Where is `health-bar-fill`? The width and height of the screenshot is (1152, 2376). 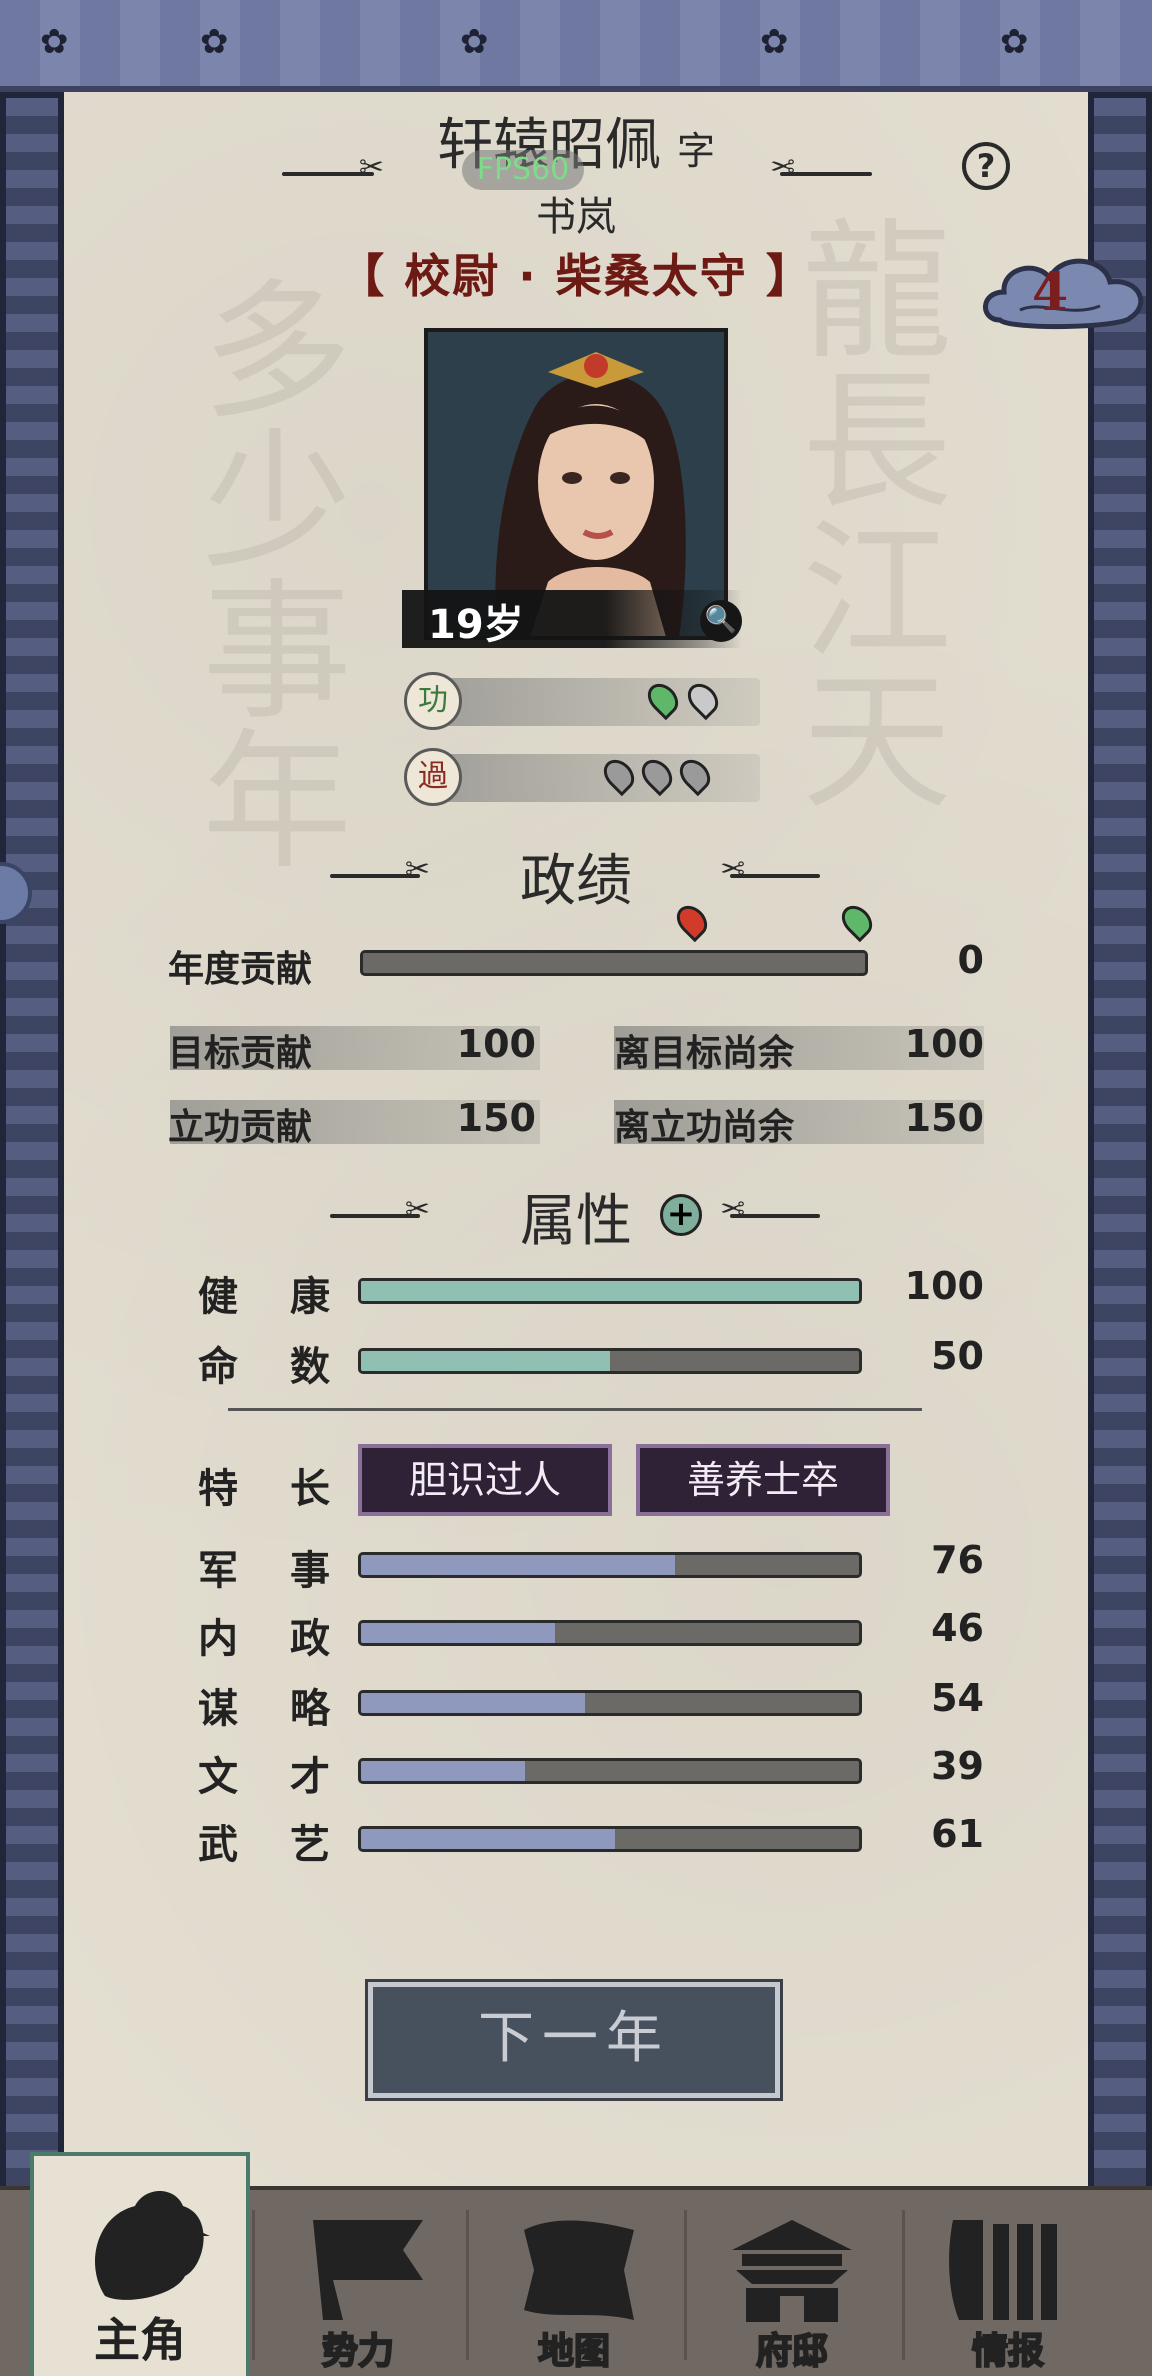 health-bar-fill is located at coordinates (610, 1291).